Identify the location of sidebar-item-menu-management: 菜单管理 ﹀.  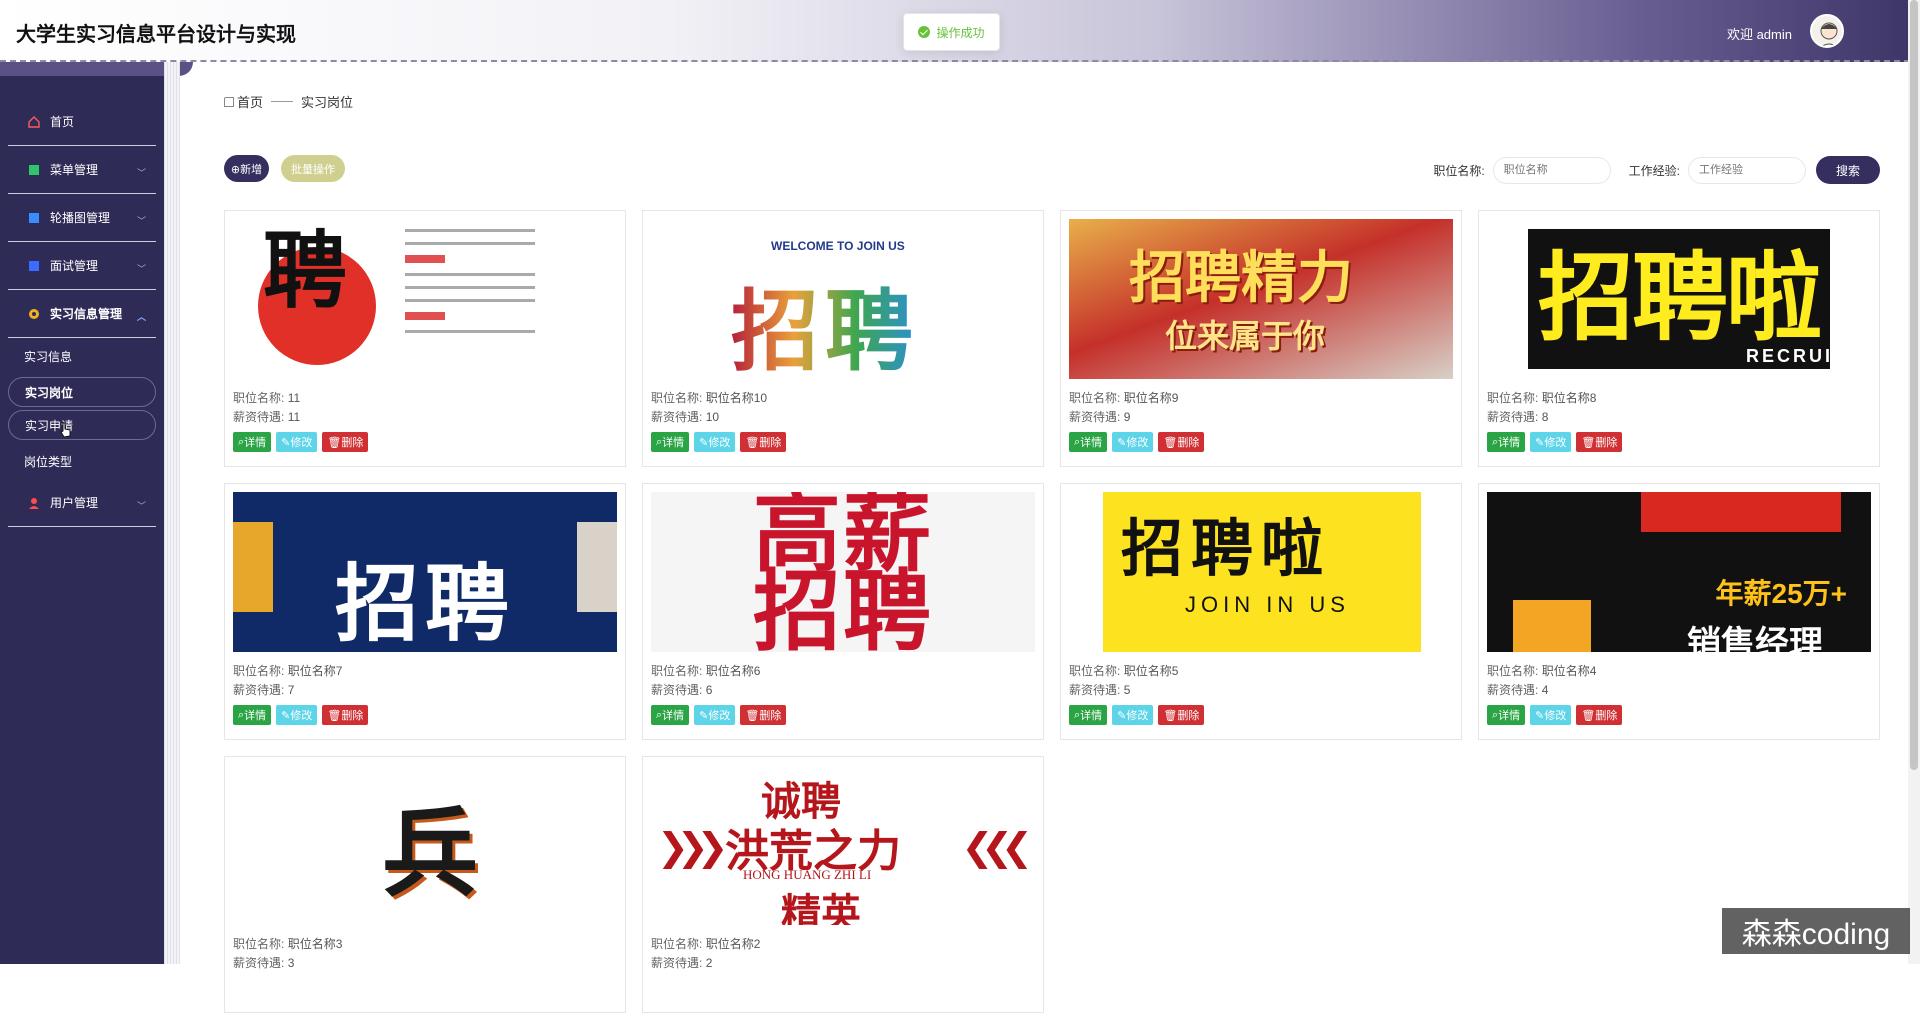
(82, 170).